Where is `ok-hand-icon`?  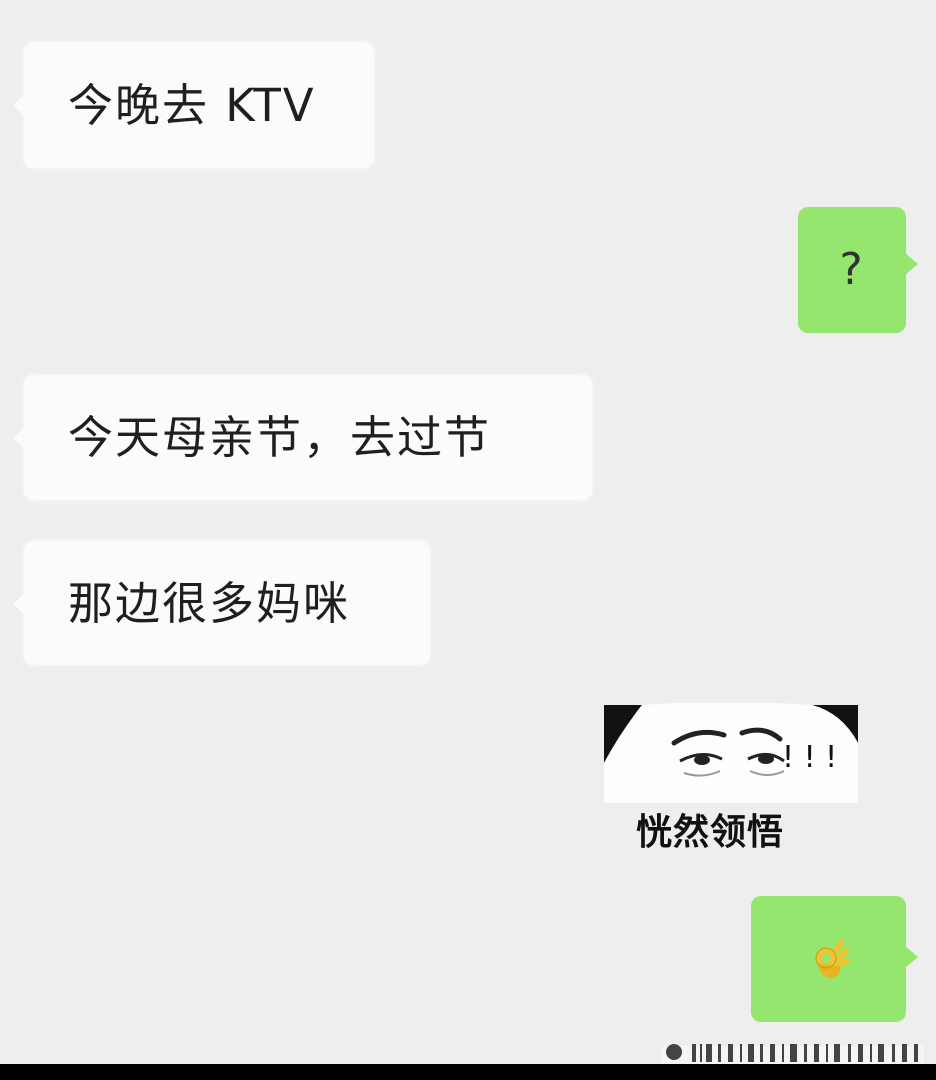 ok-hand-icon is located at coordinates (832, 958).